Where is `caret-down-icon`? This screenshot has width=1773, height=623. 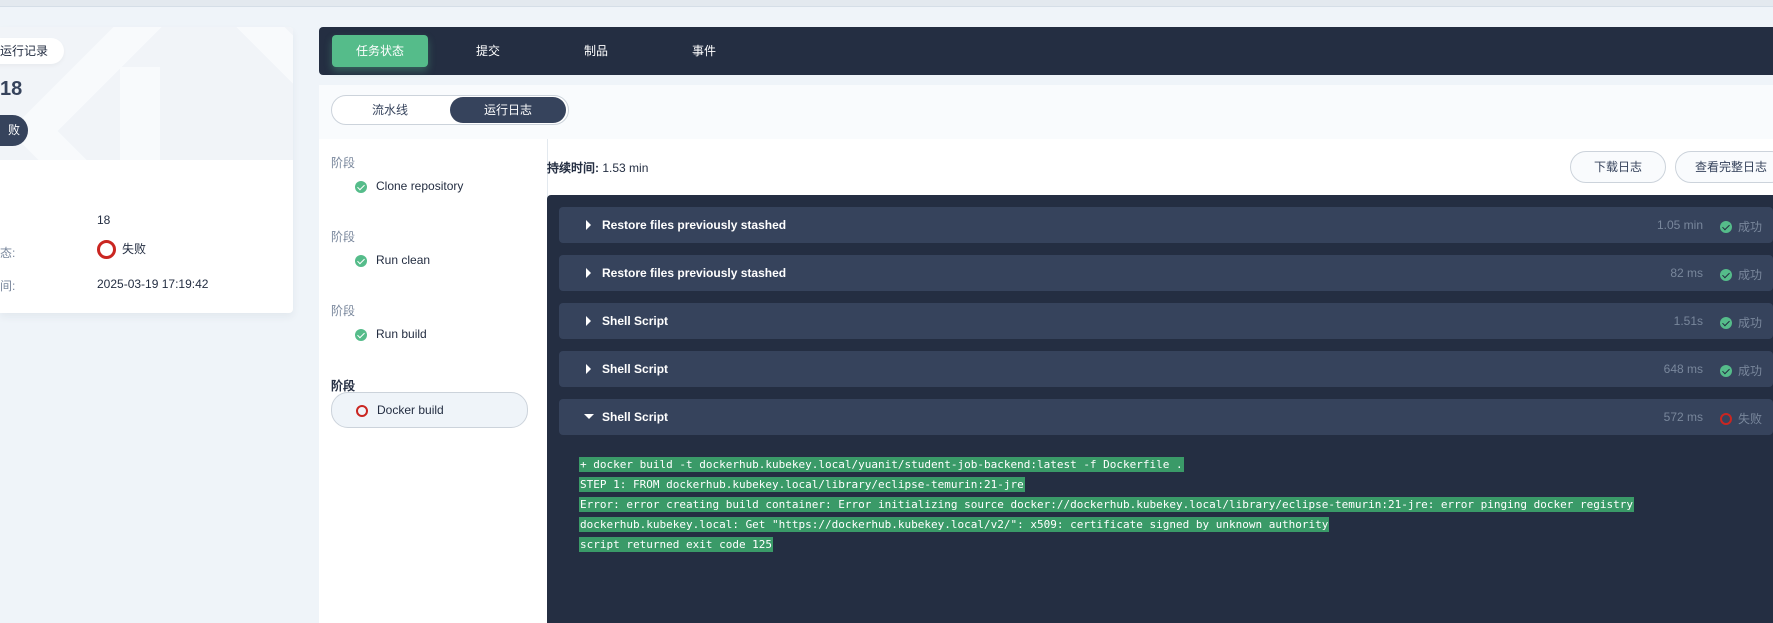
caret-down-icon is located at coordinates (589, 416).